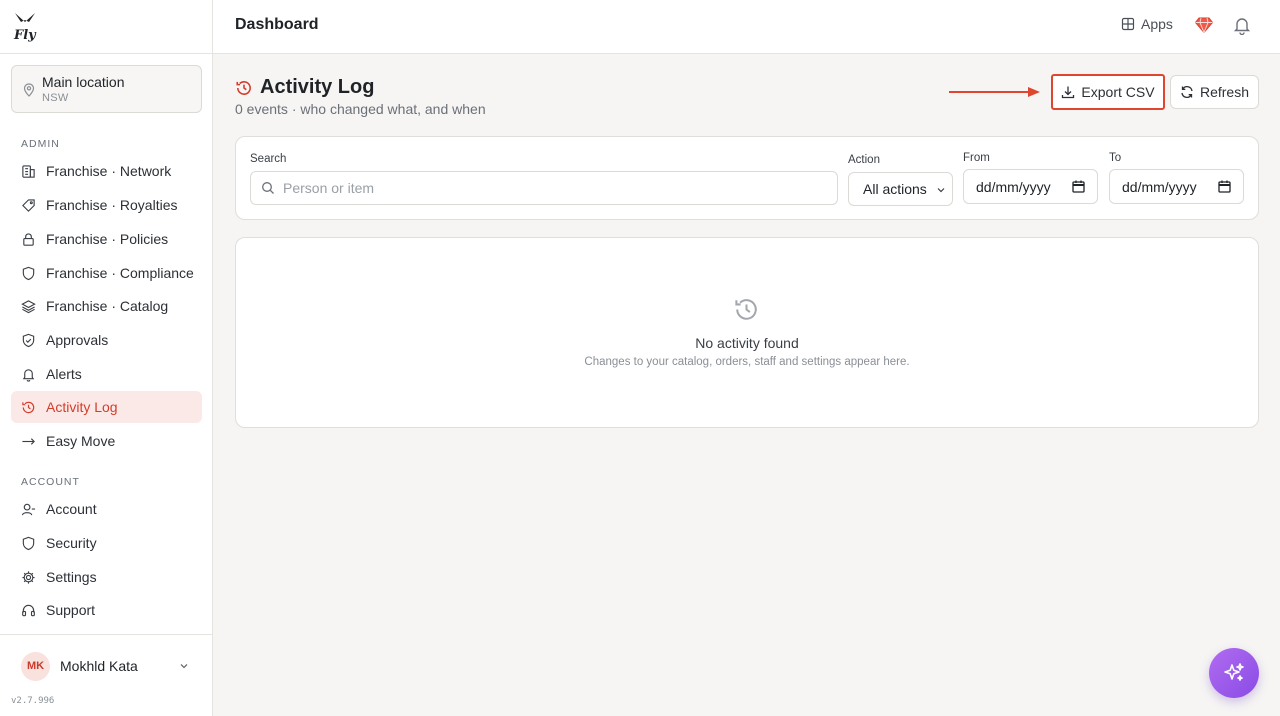 The image size is (1280, 716). What do you see at coordinates (28, 509) in the screenshot?
I see `user-icon` at bounding box center [28, 509].